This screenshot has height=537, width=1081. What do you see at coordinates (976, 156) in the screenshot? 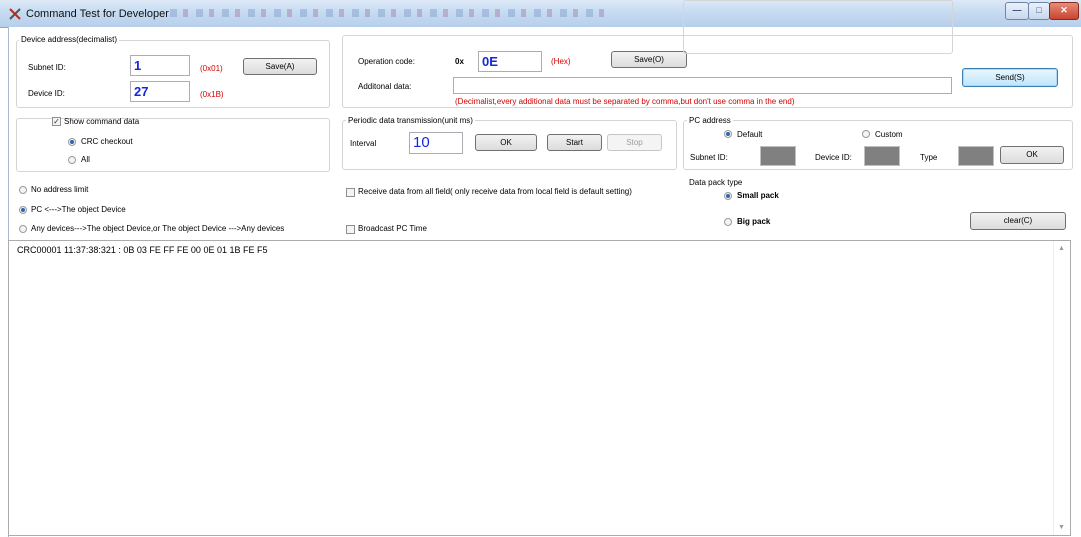
I see `pc-type-field` at bounding box center [976, 156].